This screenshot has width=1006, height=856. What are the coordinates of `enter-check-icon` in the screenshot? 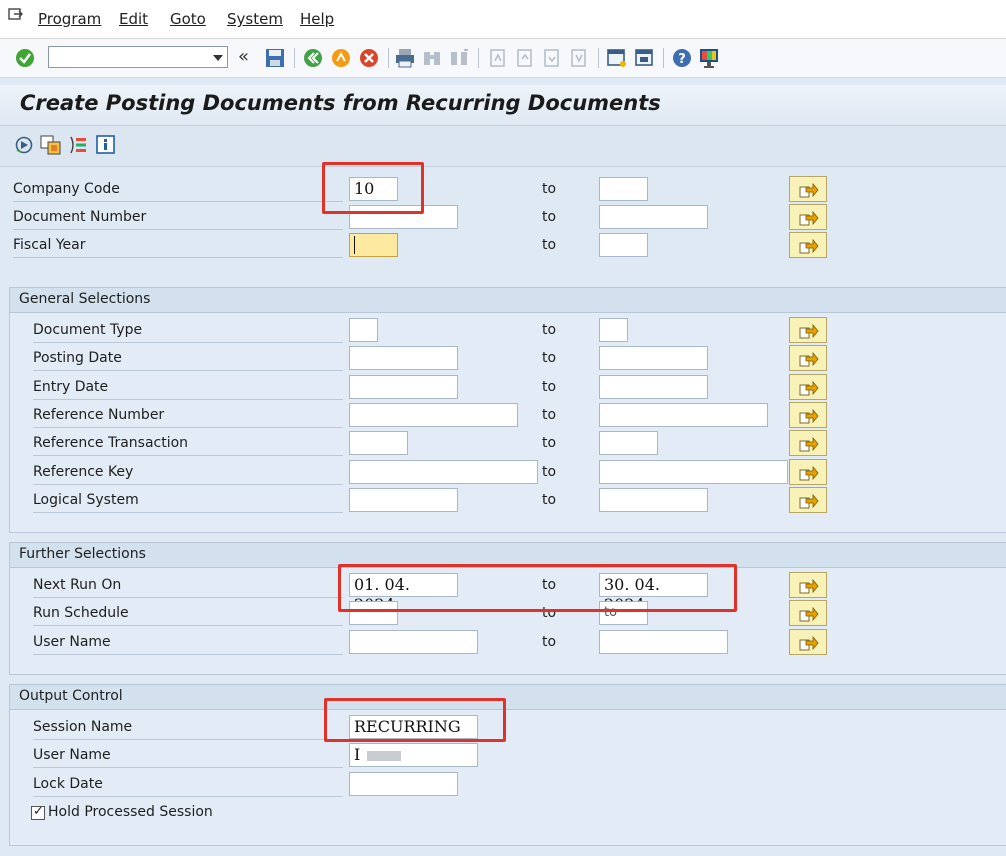 It's located at (25, 58).